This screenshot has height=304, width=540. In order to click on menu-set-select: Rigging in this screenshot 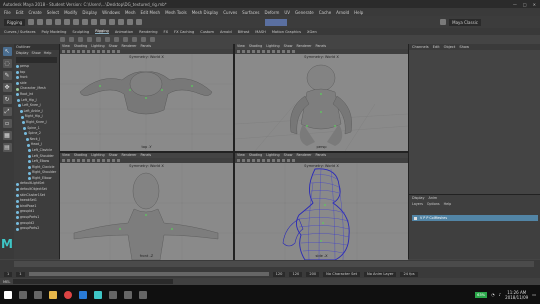, I will do `click(15, 22)`.